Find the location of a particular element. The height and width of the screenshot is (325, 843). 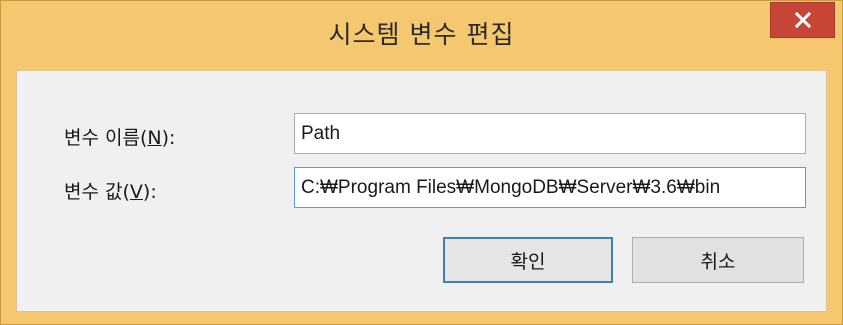

variable-value-field is located at coordinates (550, 187).